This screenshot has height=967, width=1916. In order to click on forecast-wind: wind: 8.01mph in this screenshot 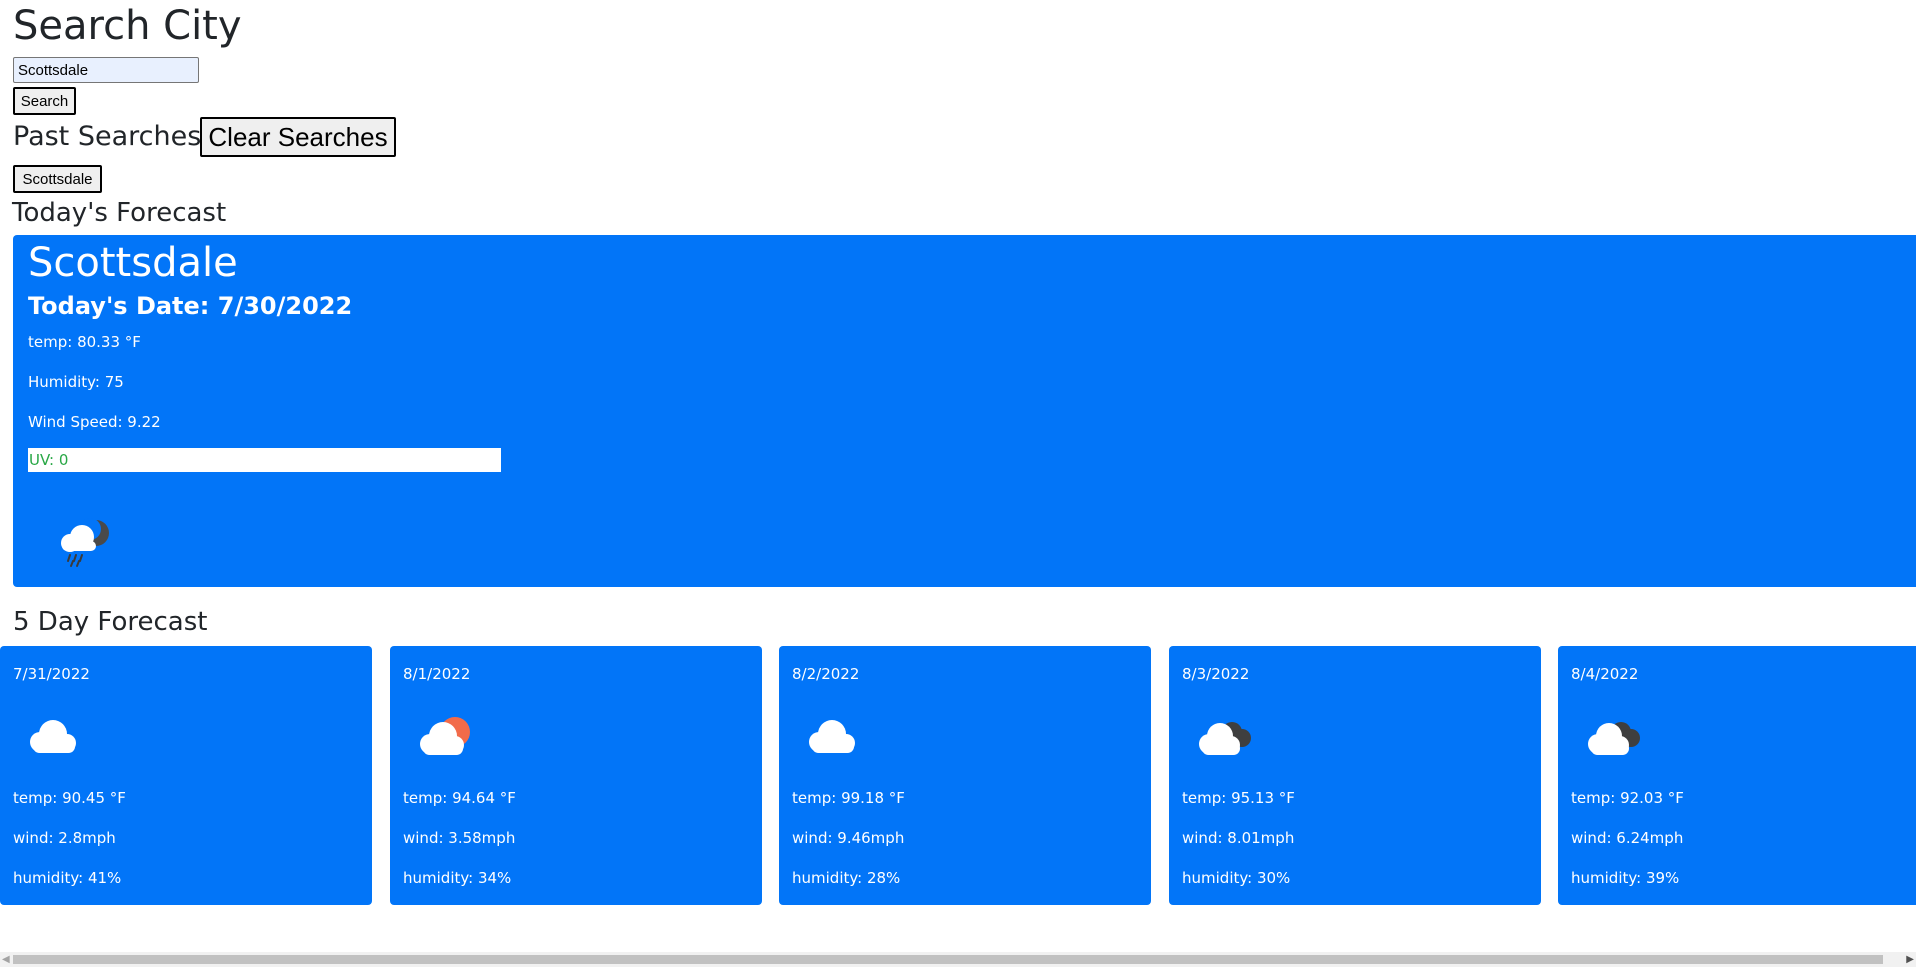, I will do `click(1238, 838)`.